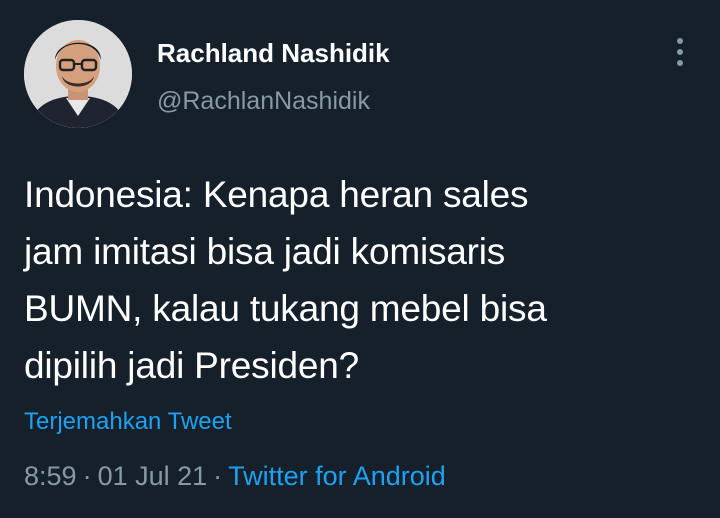  Describe the element at coordinates (273, 53) in the screenshot. I see `author-display-name: Rachland Nashidik` at that location.